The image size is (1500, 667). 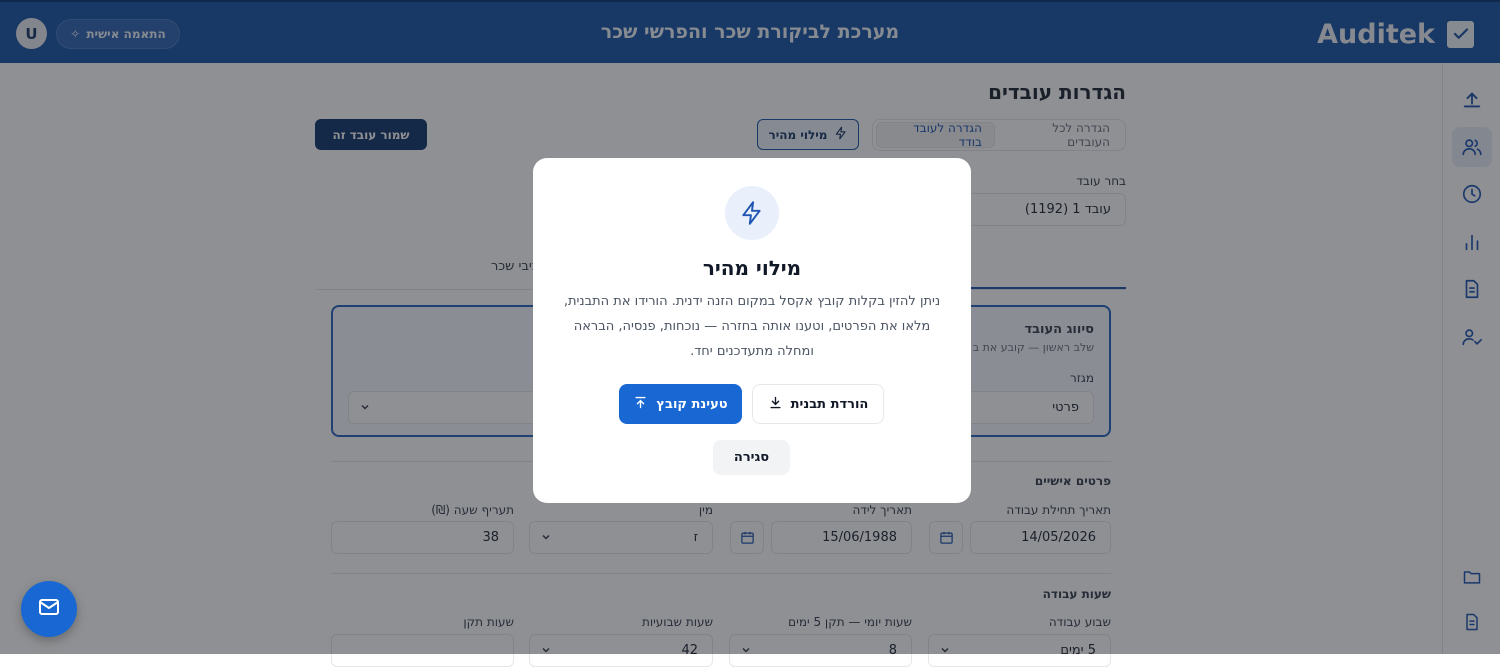 What do you see at coordinates (829, 404) in the screenshot?
I see `download-template-label: הורדת תבנית` at bounding box center [829, 404].